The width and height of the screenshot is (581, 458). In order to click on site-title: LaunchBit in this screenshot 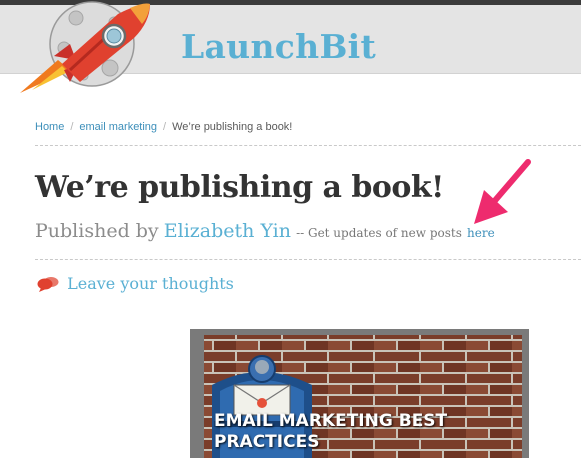, I will do `click(278, 46)`.